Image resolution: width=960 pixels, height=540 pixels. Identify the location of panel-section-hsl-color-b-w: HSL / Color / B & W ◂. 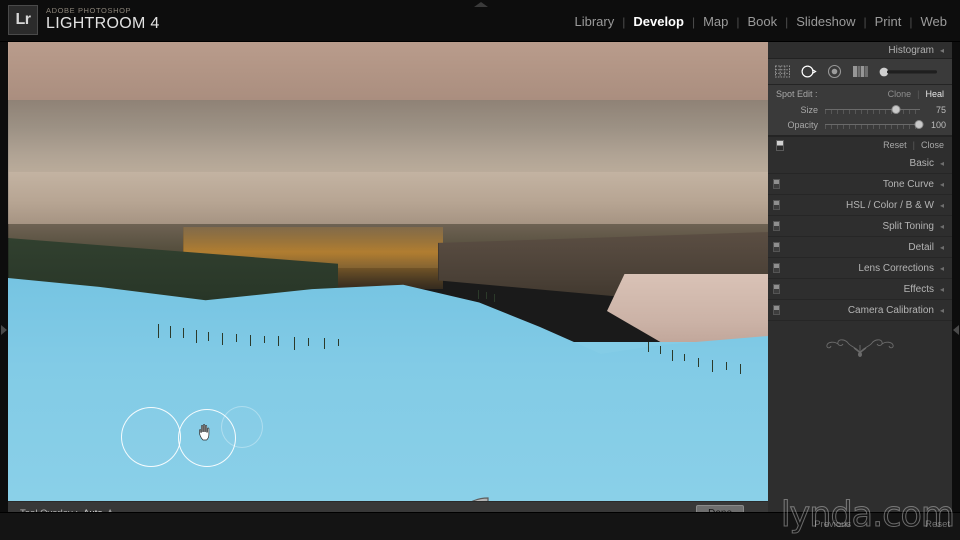
(860, 205).